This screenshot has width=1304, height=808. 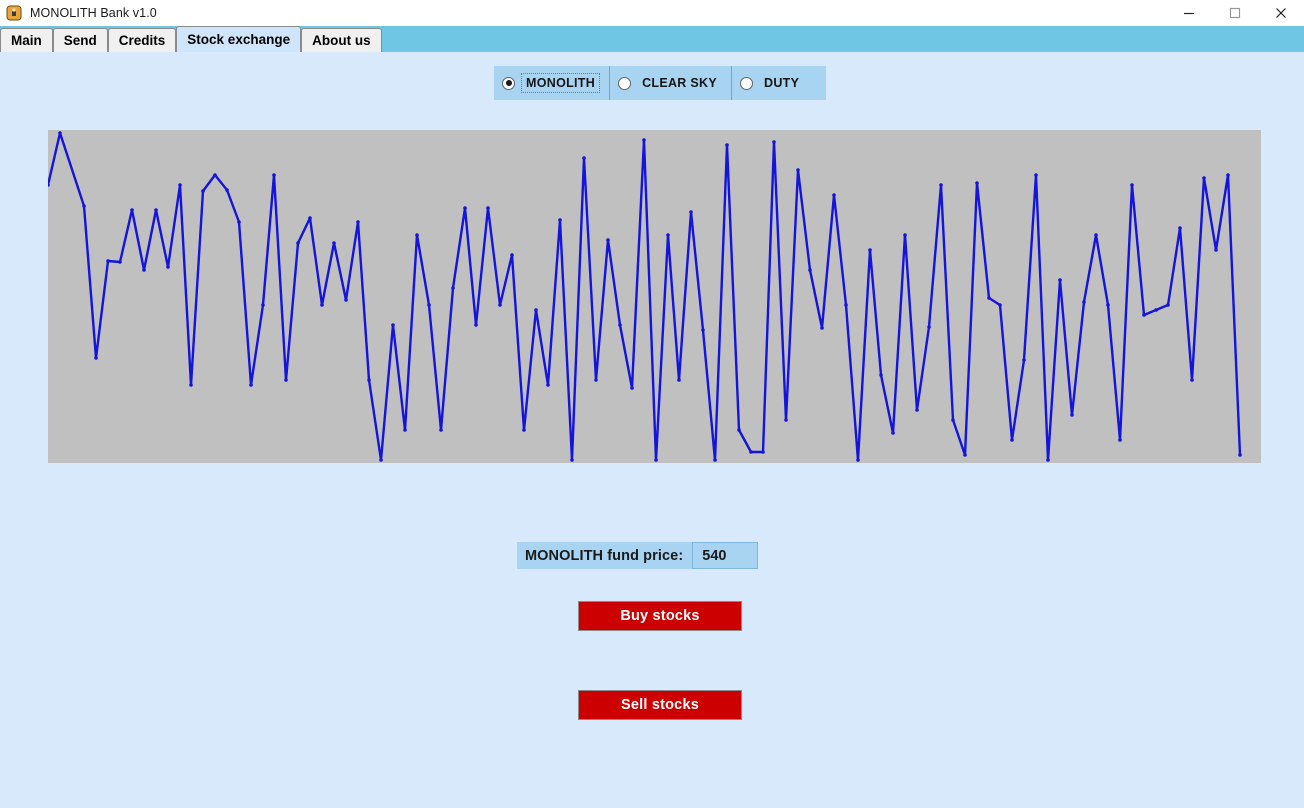 I want to click on tab-send-label: Send, so click(x=80, y=40).